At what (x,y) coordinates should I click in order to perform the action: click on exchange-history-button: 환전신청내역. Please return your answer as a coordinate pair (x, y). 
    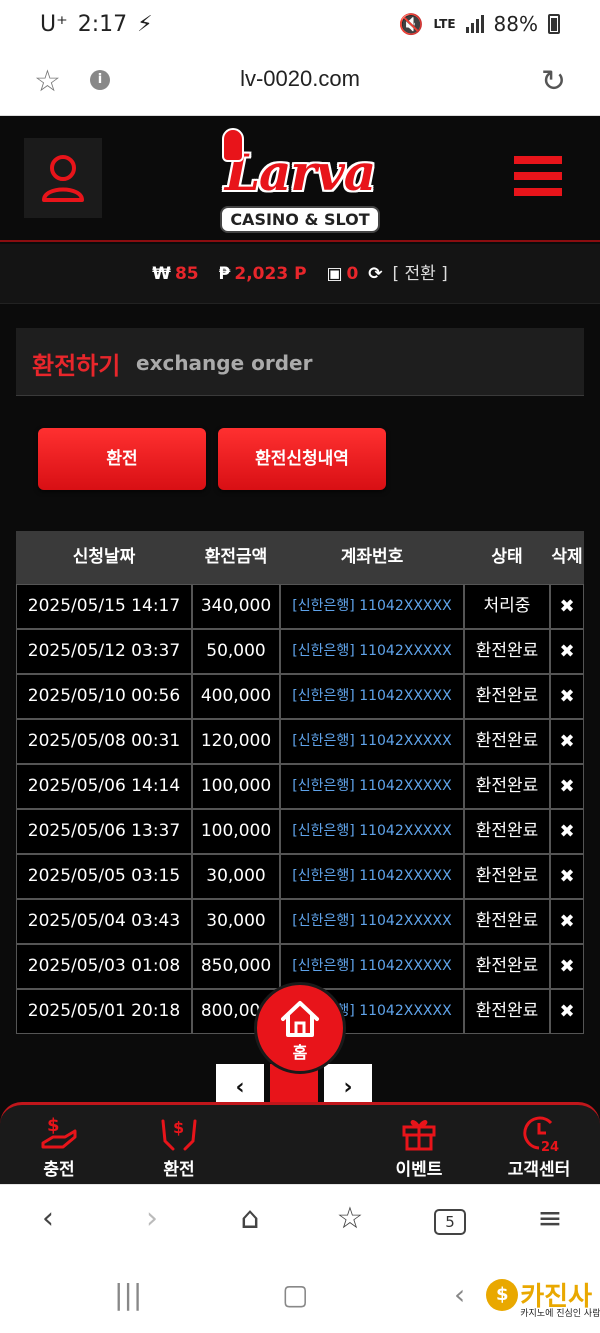
    Looking at the image, I should click on (302, 459).